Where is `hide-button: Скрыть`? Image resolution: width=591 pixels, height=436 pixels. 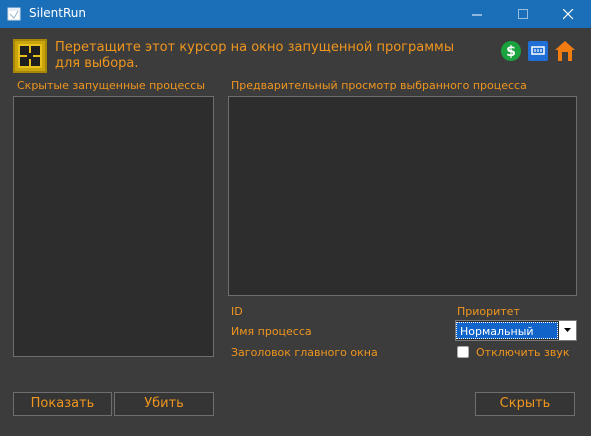
hide-button: Скрыть is located at coordinates (525, 404).